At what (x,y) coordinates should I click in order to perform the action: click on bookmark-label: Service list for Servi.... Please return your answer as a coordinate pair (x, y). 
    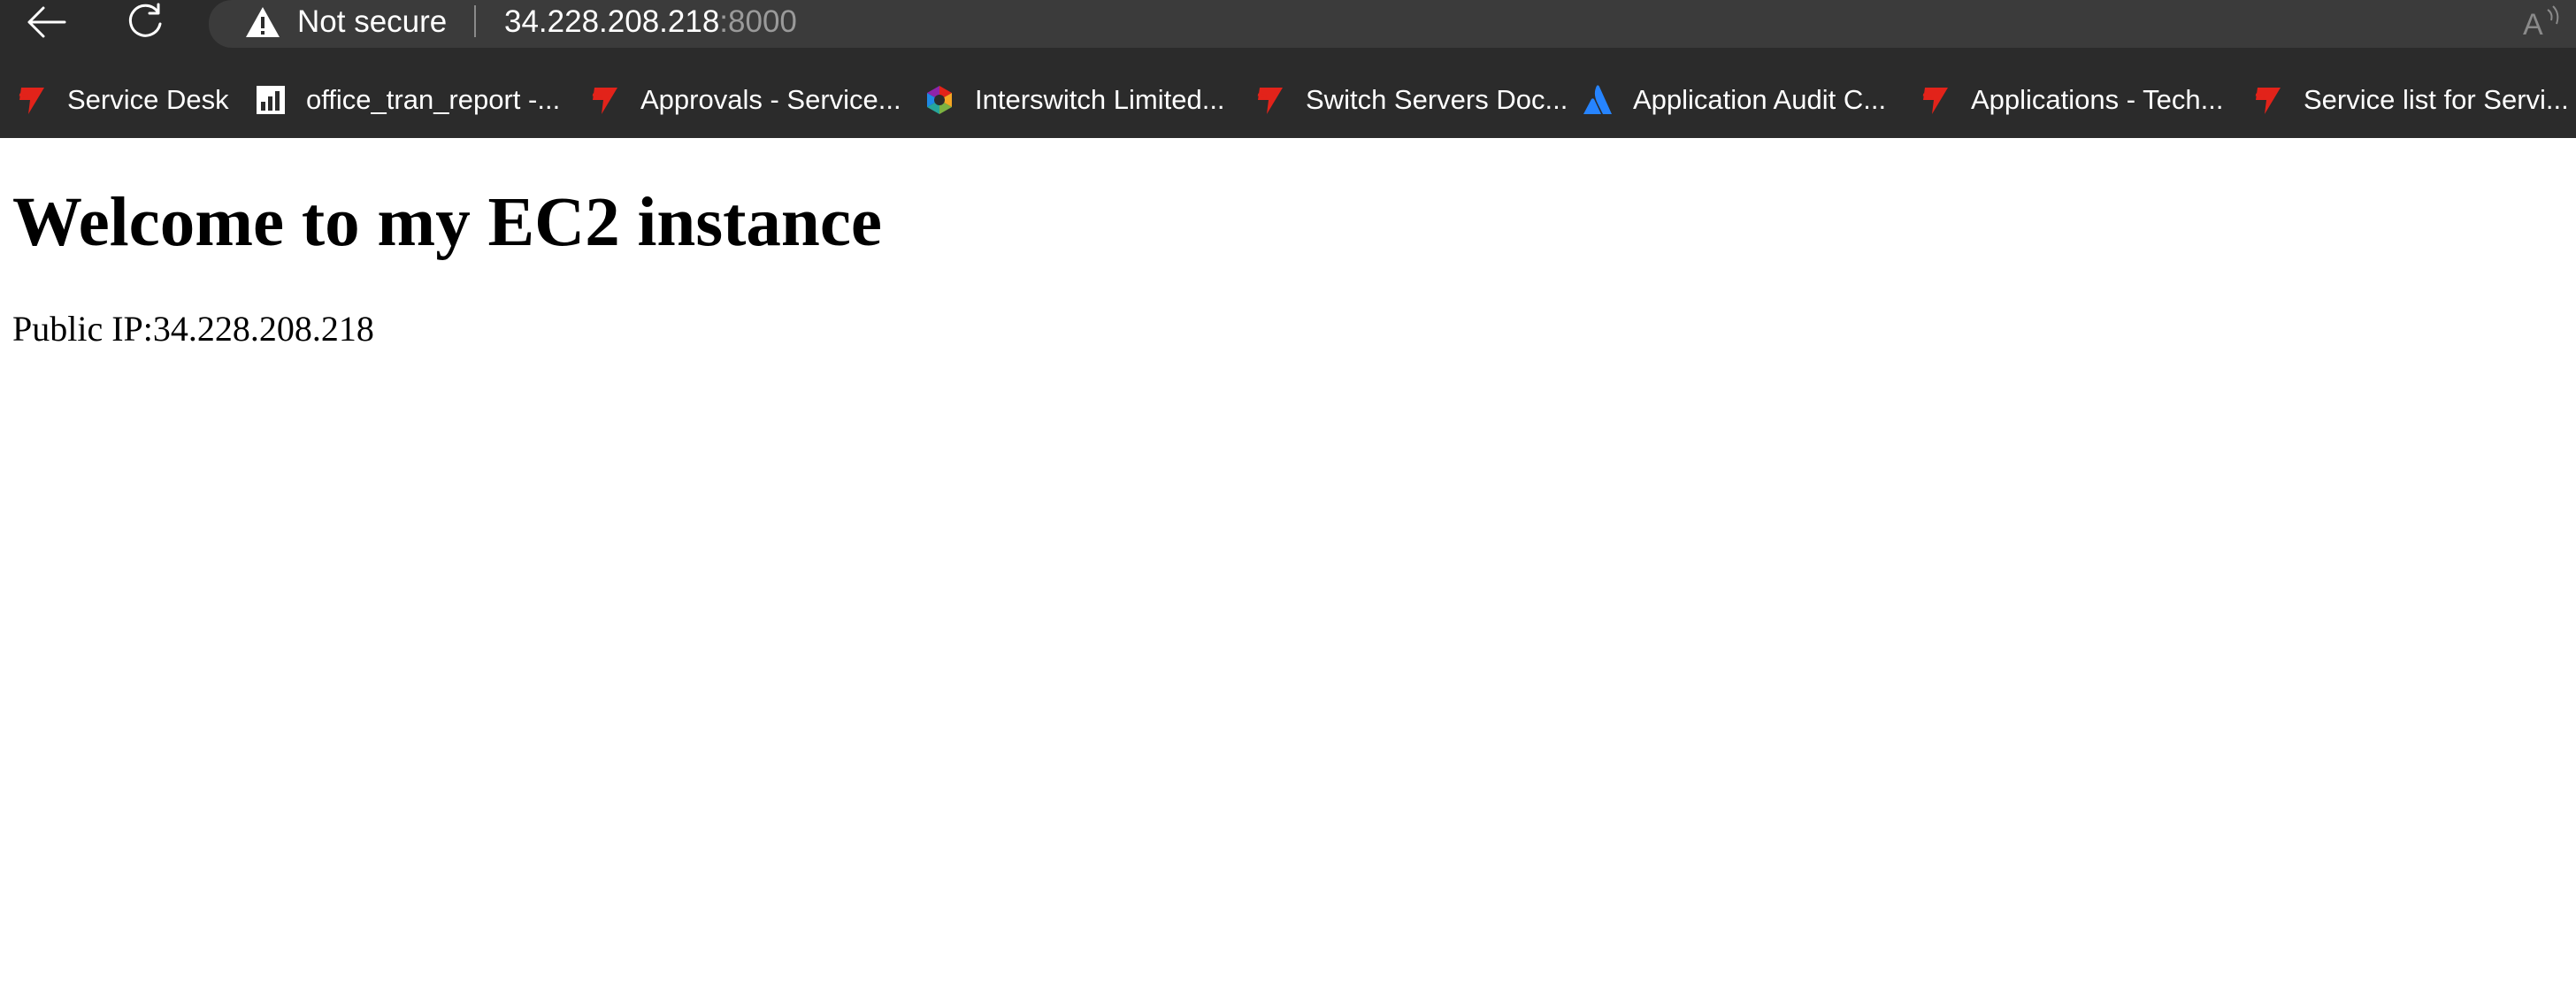
    Looking at the image, I should click on (2436, 99).